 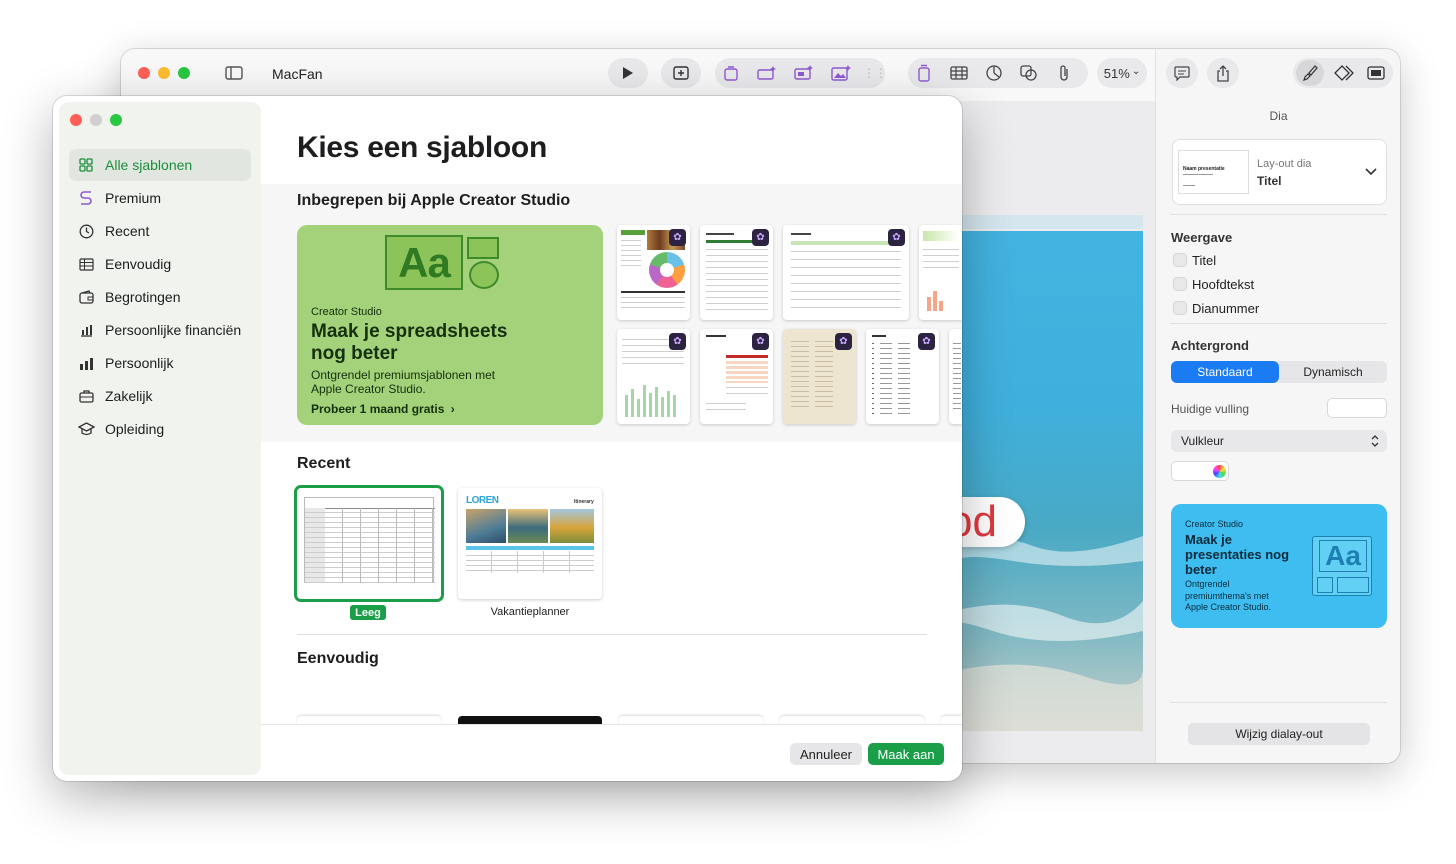 I want to click on play-button, so click(x=628, y=73).